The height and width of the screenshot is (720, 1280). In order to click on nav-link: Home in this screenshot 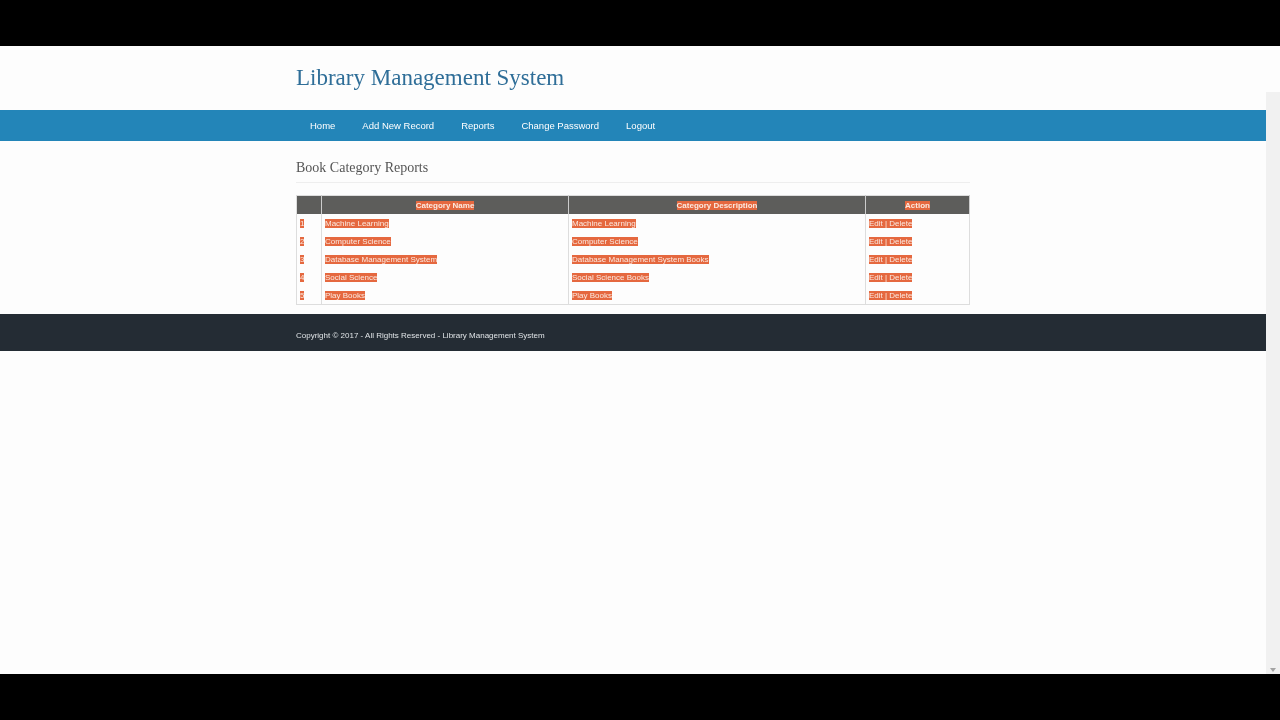, I will do `click(322, 125)`.